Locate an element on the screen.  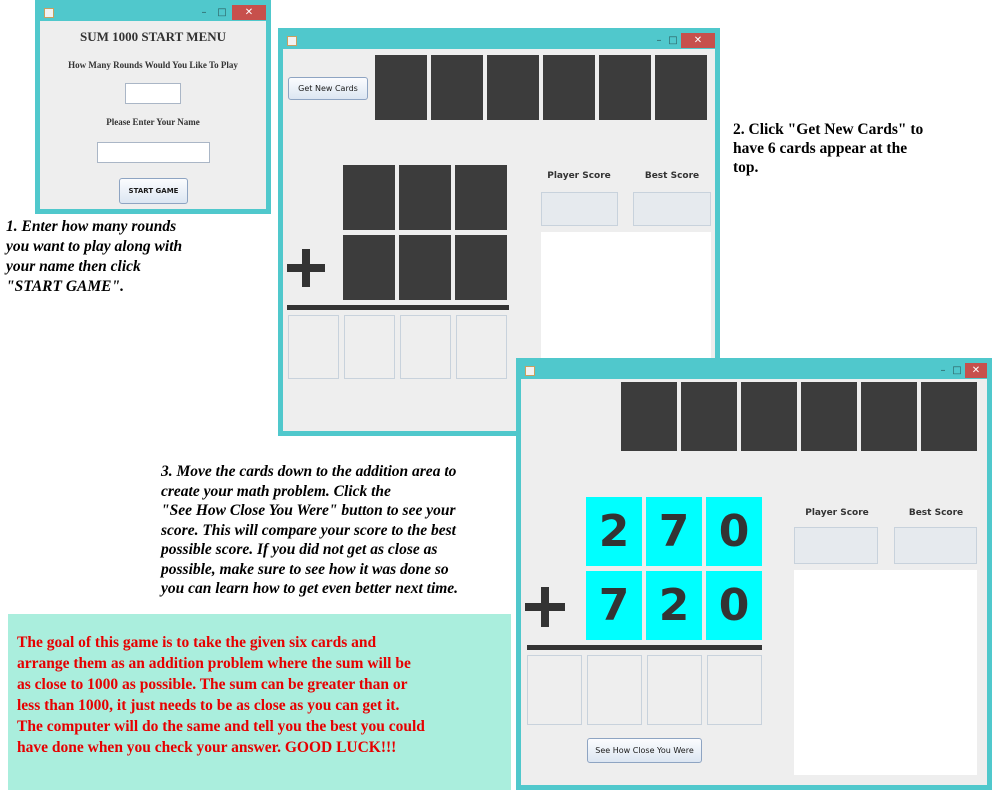
see-how-close-button: See How Close You Were is located at coordinates (644, 750).